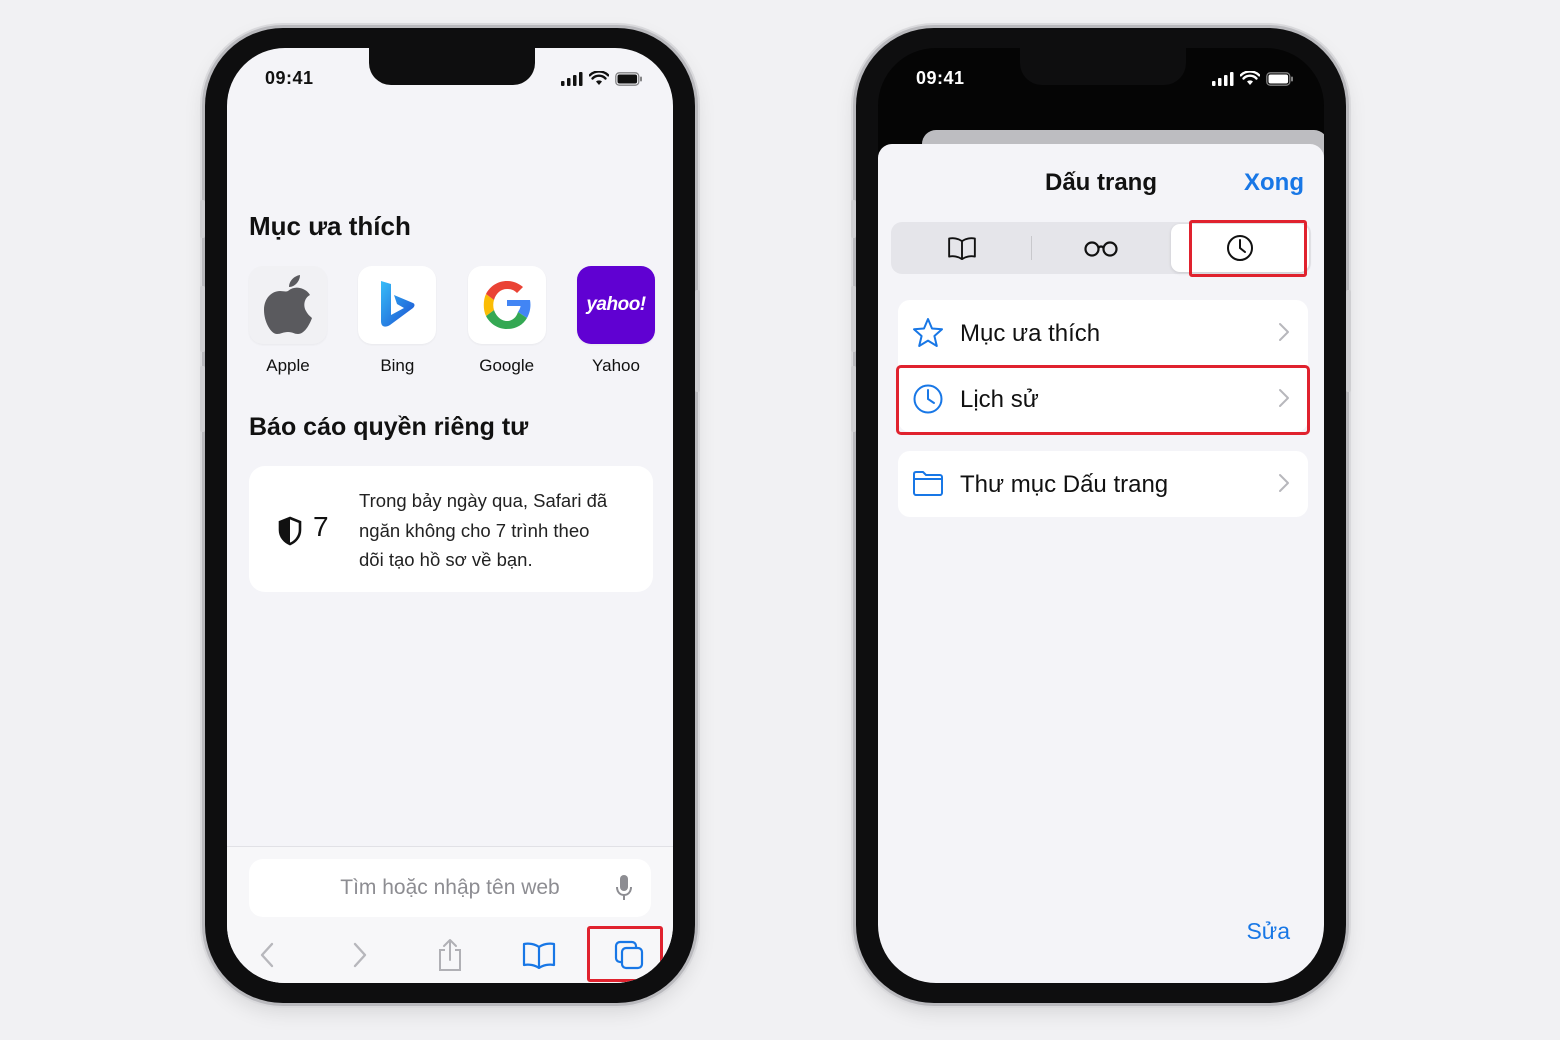 Image resolution: width=1560 pixels, height=1040 pixels. I want to click on history-row-highlight, so click(1103, 400).